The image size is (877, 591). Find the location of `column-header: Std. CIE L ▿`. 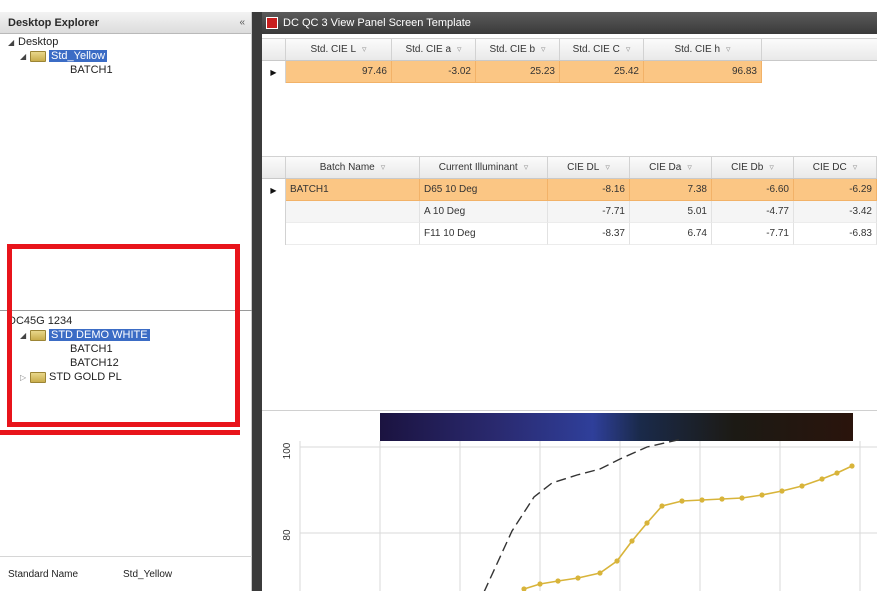

column-header: Std. CIE L ▿ is located at coordinates (339, 49).